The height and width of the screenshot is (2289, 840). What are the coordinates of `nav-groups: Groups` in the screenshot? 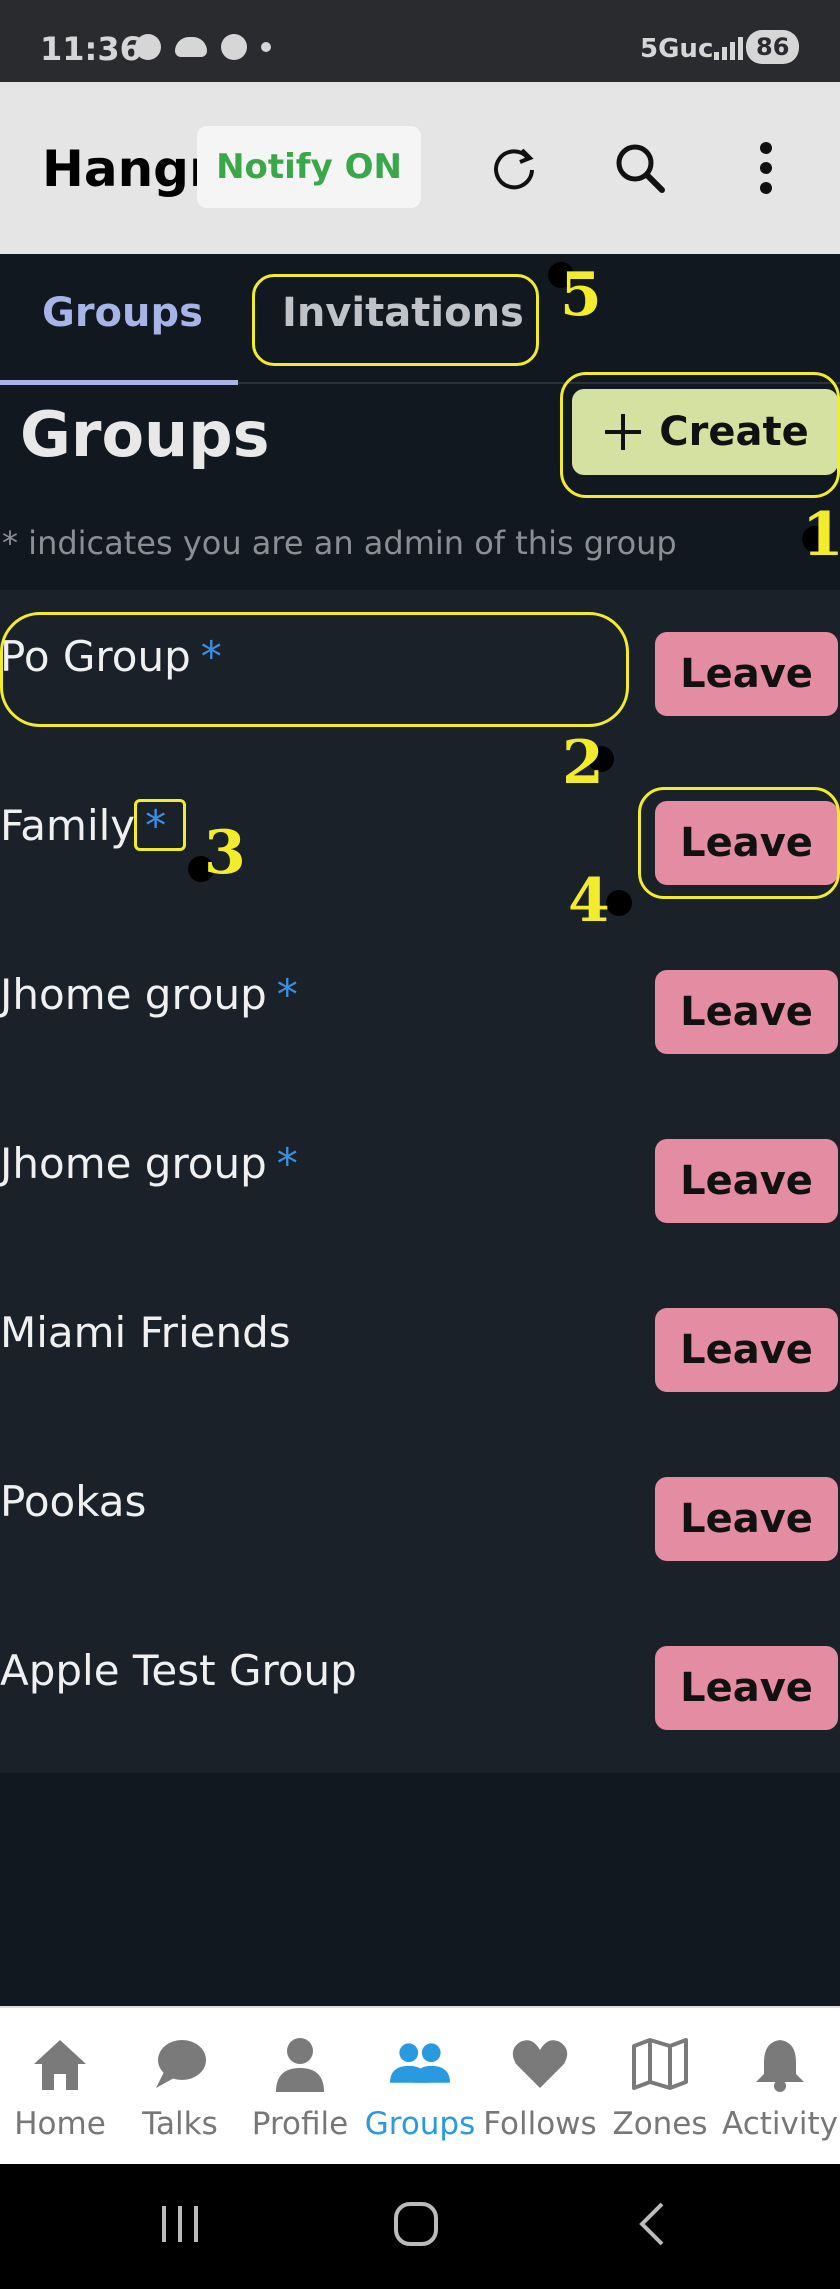 It's located at (420, 2087).